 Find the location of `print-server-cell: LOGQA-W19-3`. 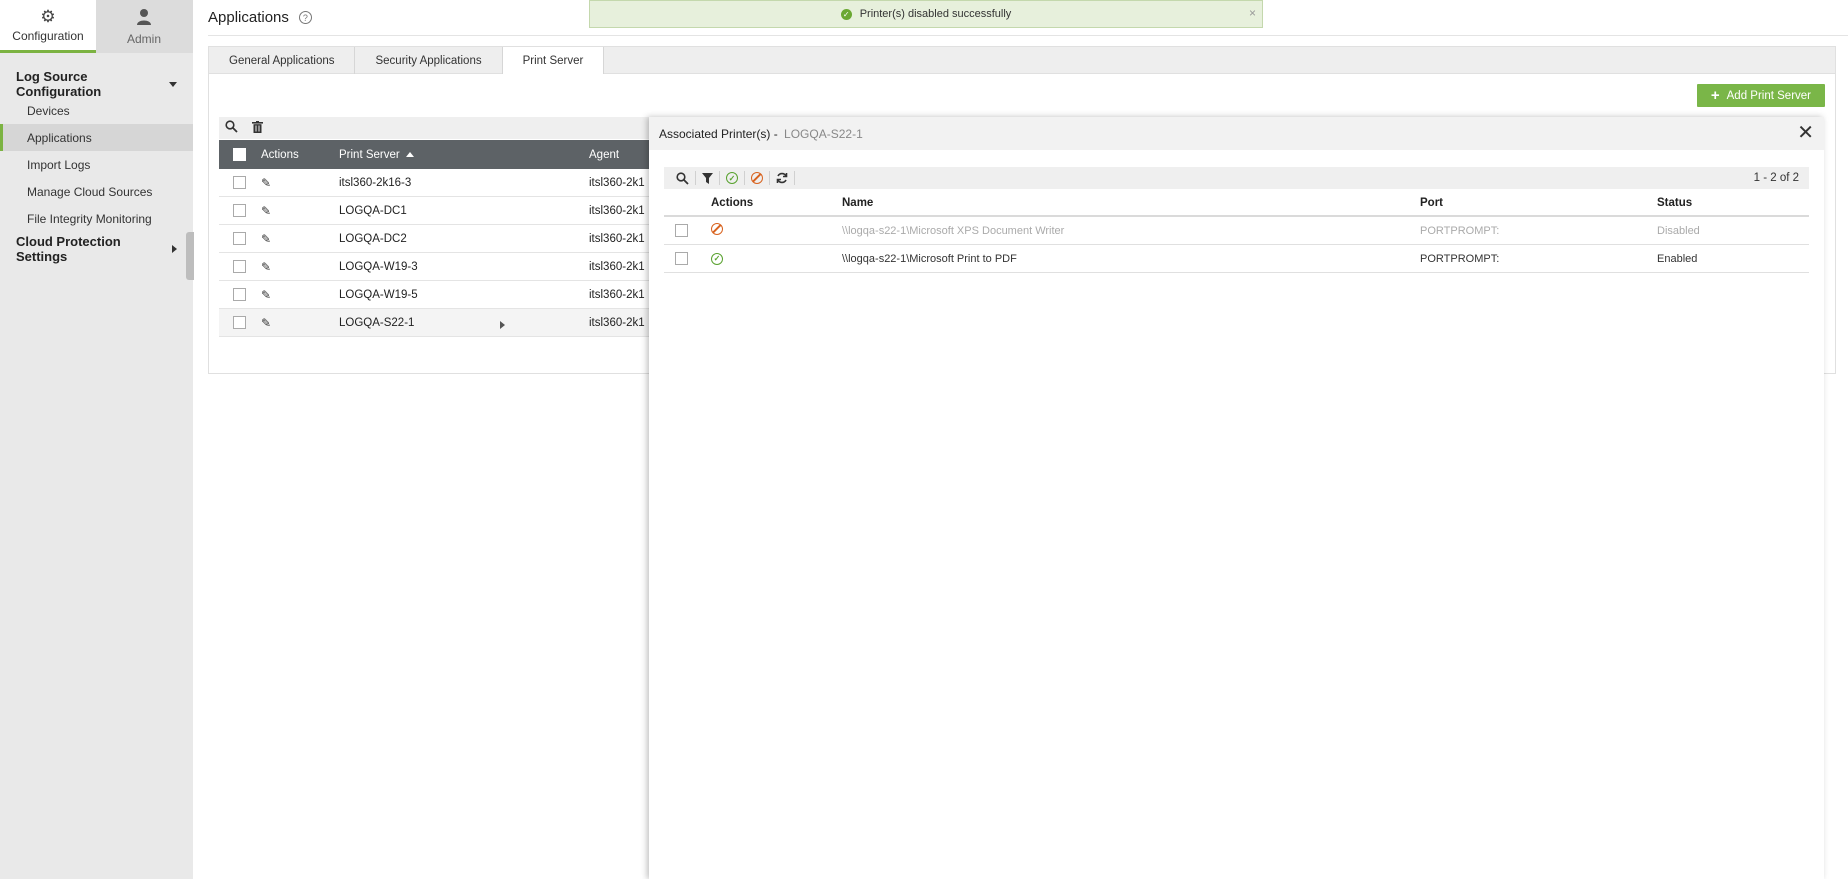

print-server-cell: LOGQA-W19-3 is located at coordinates (378, 266).